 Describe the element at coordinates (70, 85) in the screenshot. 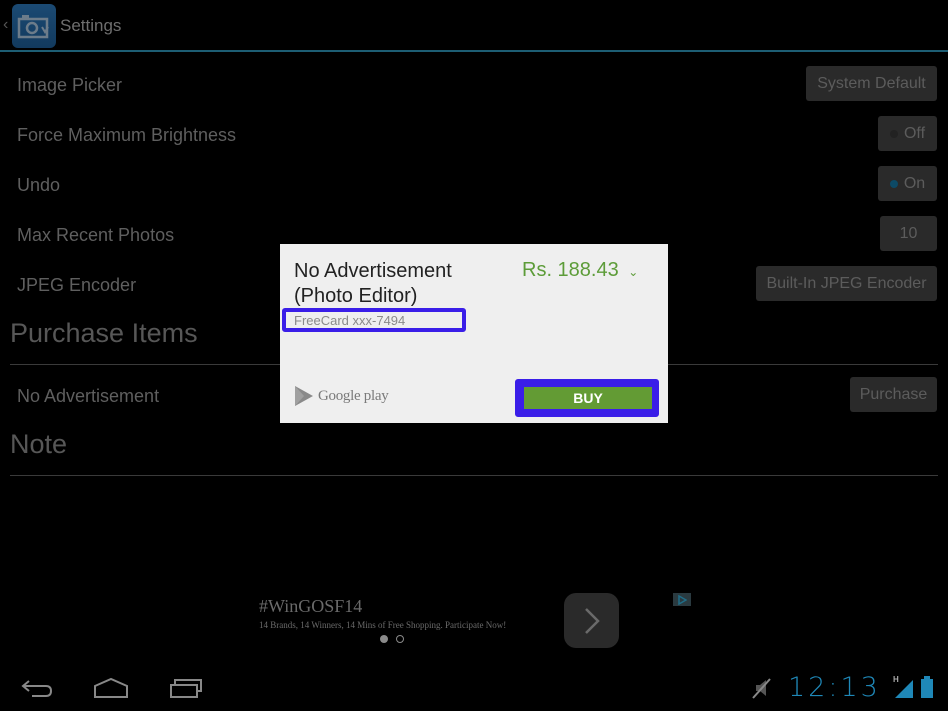

I see `setting-label-image-picker: Image Picker` at that location.